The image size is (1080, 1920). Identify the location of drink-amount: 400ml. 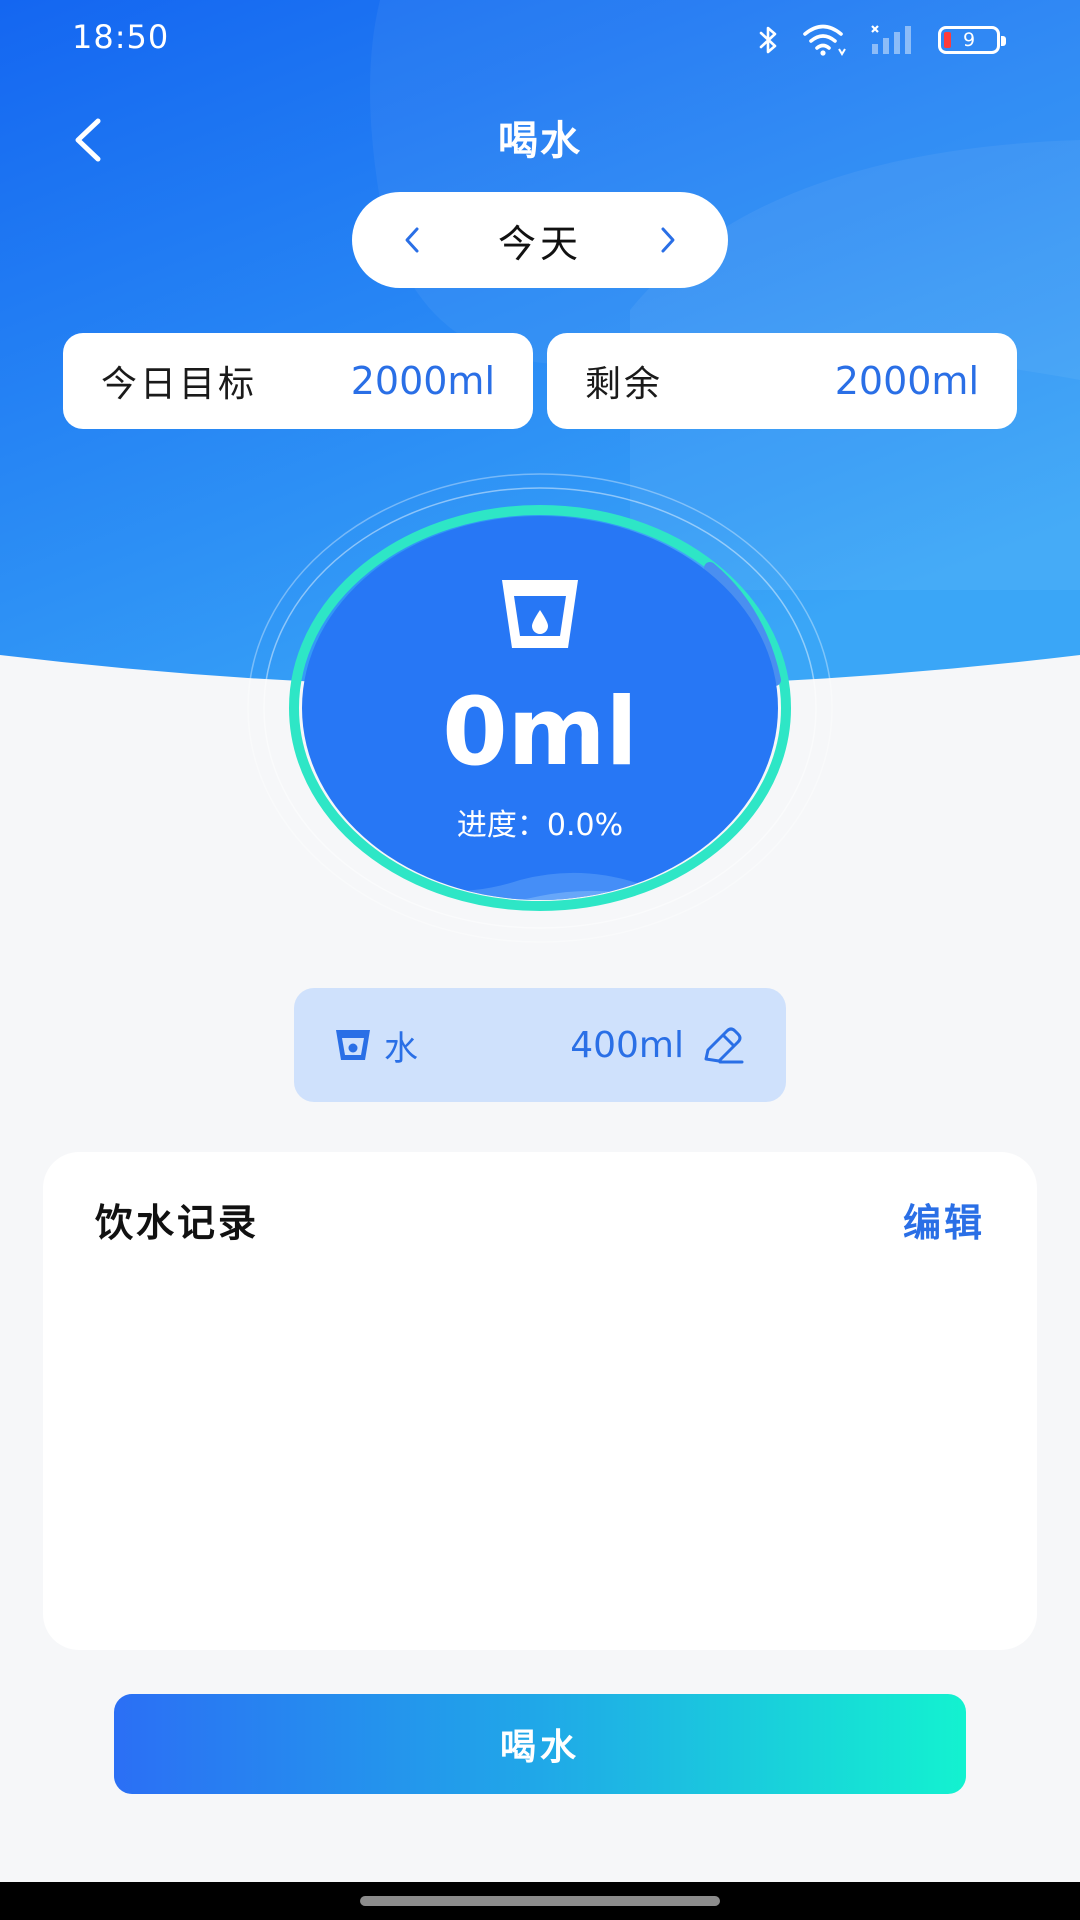
(627, 1045).